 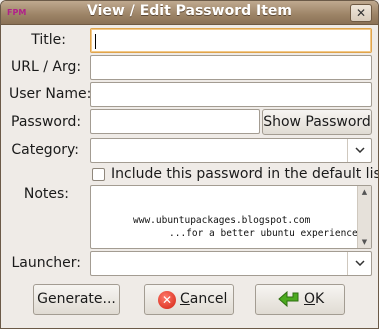 I want to click on title-field, so click(x=231, y=40).